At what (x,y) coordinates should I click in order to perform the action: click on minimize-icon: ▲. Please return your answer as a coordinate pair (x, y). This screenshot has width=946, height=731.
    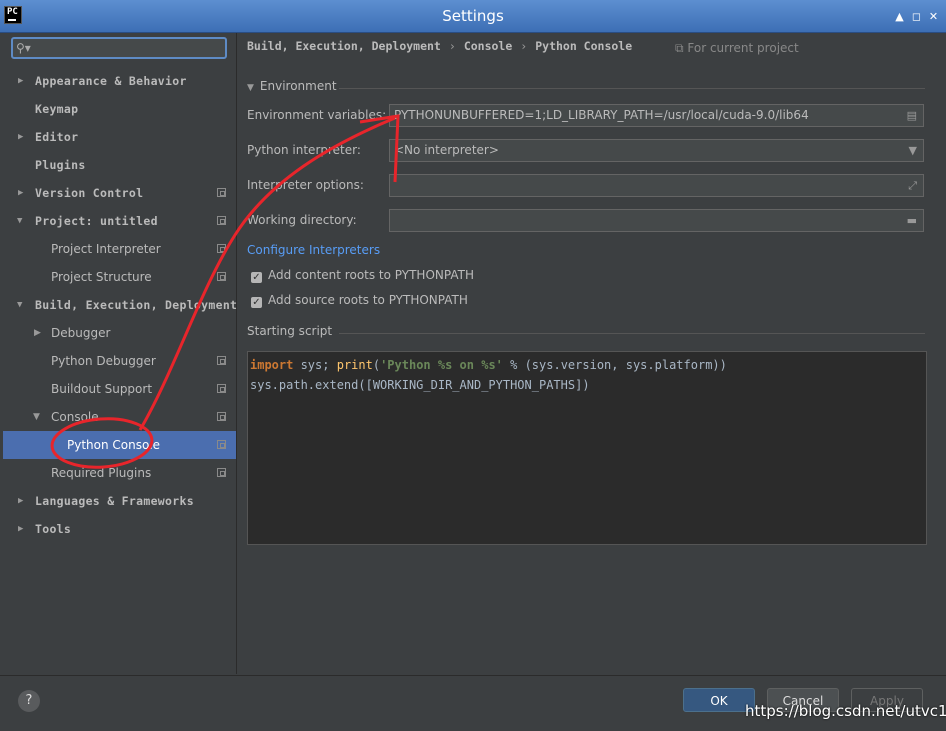
    Looking at the image, I should click on (899, 16).